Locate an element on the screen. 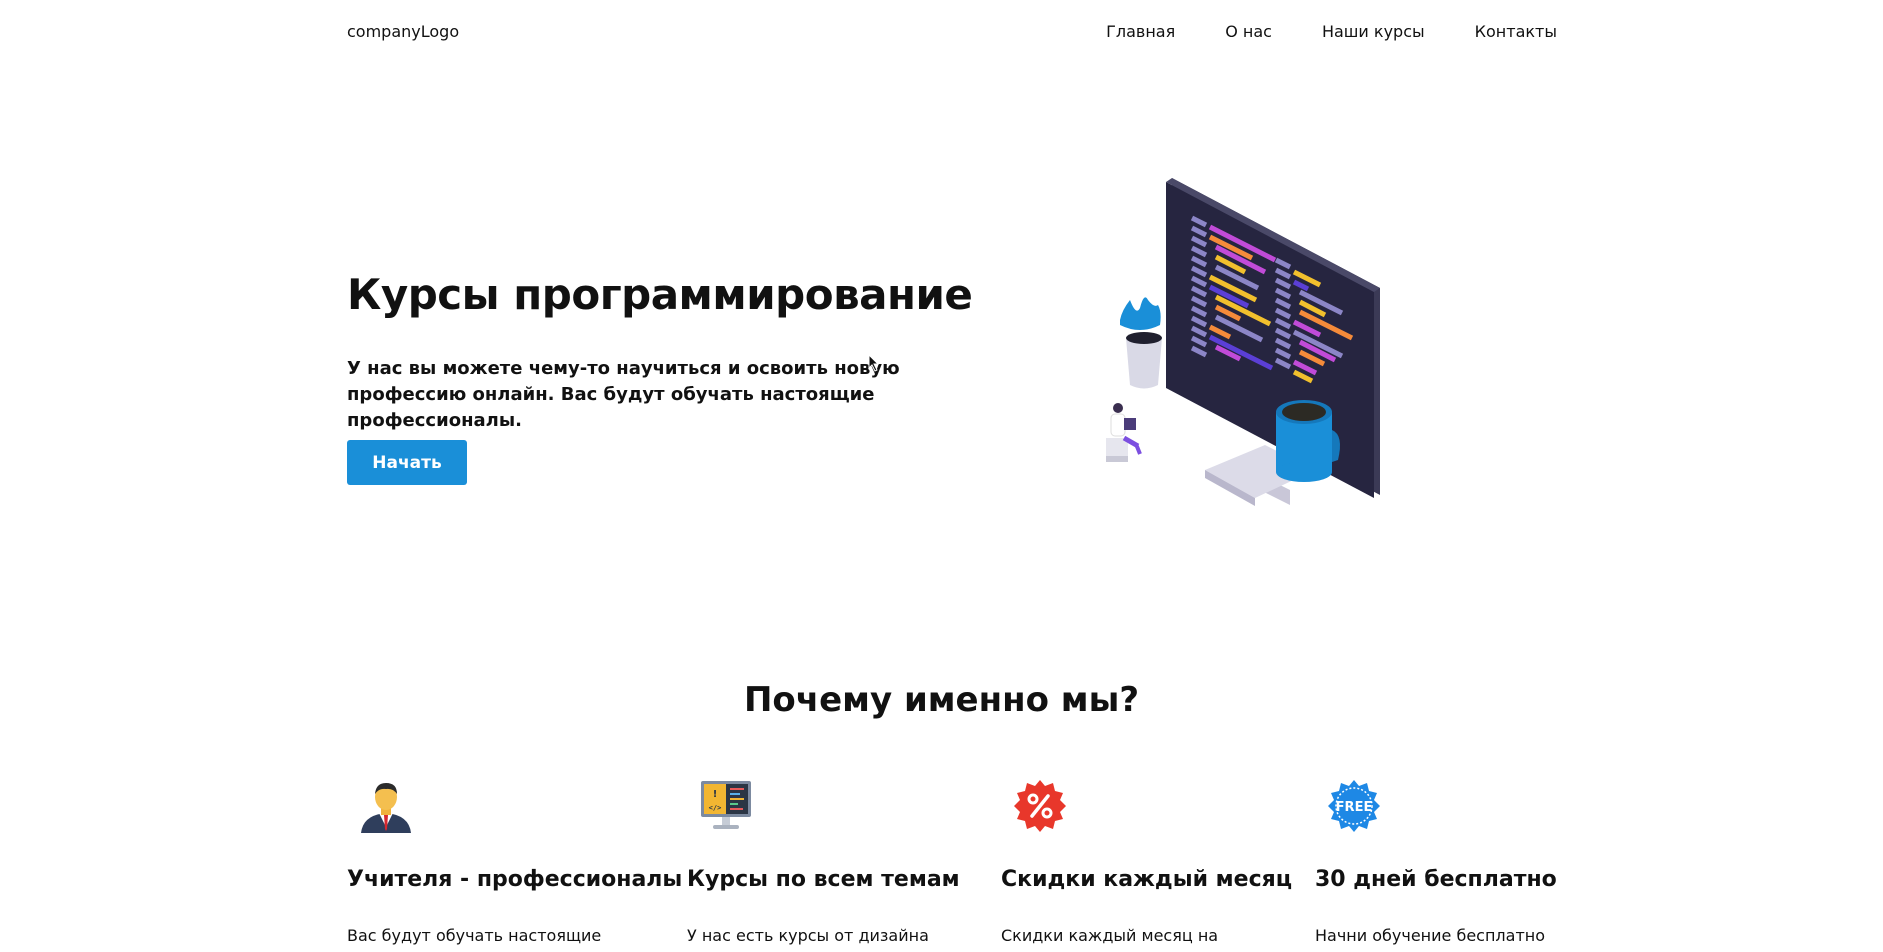 The image size is (1883, 952). mouse-cursor-icon is located at coordinates (874, 363).